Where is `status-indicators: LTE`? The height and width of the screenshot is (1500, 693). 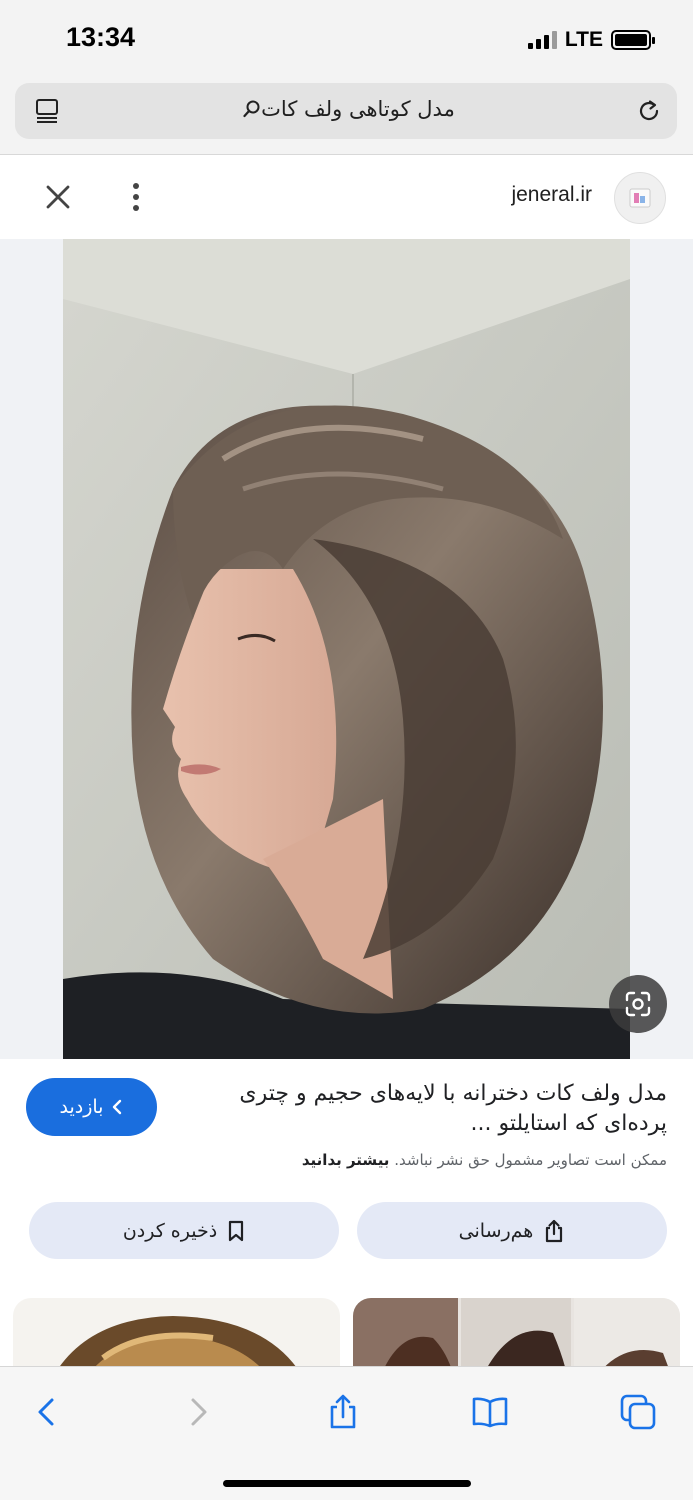 status-indicators: LTE is located at coordinates (591, 40).